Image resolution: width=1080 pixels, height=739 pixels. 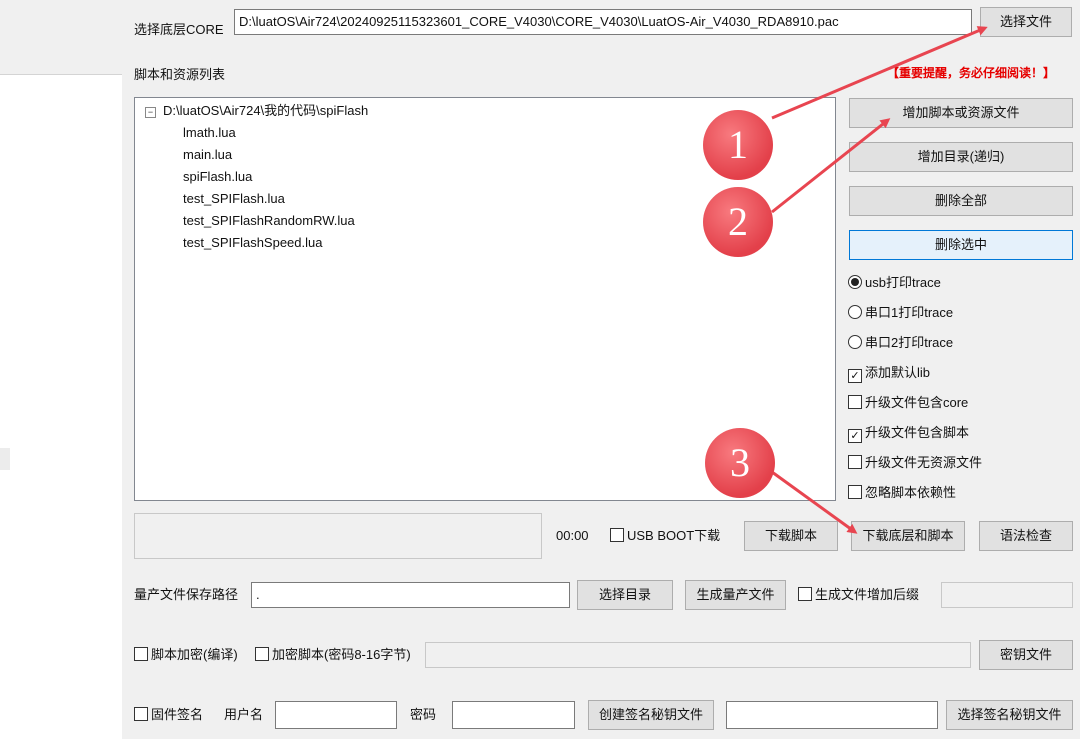 I want to click on script-encrypt-checkbox: 脚本加密(编译), so click(x=186, y=655).